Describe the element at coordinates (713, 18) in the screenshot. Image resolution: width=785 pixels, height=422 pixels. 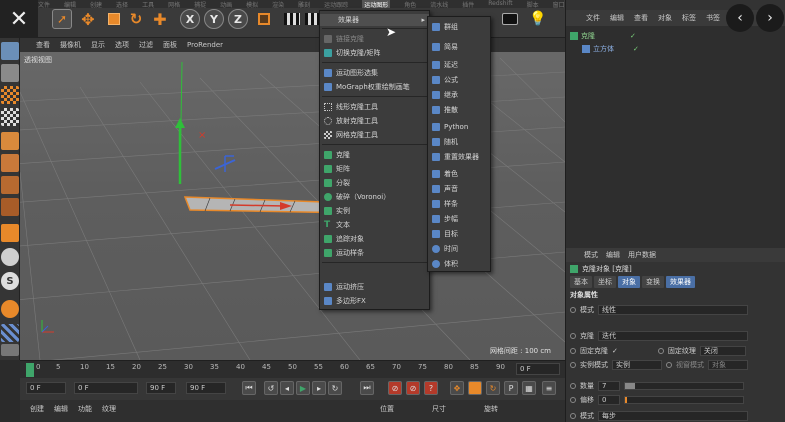
I see `om-menu-bookmarks: 书签` at that location.